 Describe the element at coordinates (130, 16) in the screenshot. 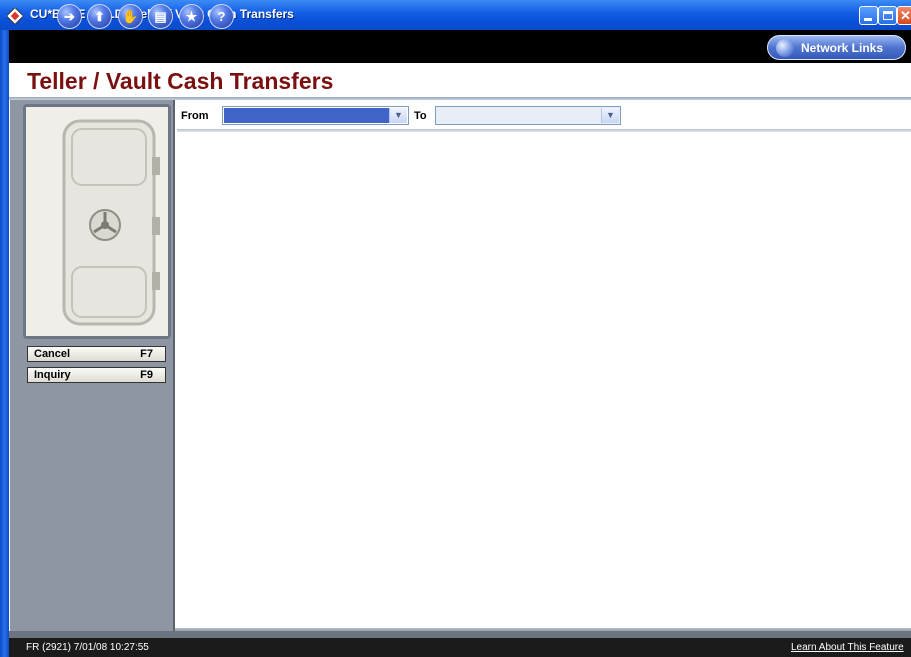

I see `hand-icon: ✋` at that location.